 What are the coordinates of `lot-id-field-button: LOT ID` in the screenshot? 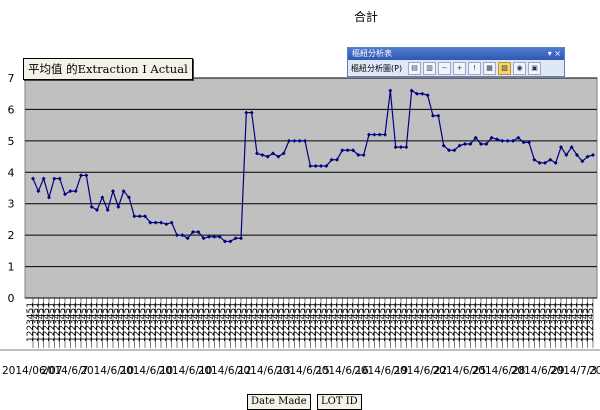 It's located at (339, 402).